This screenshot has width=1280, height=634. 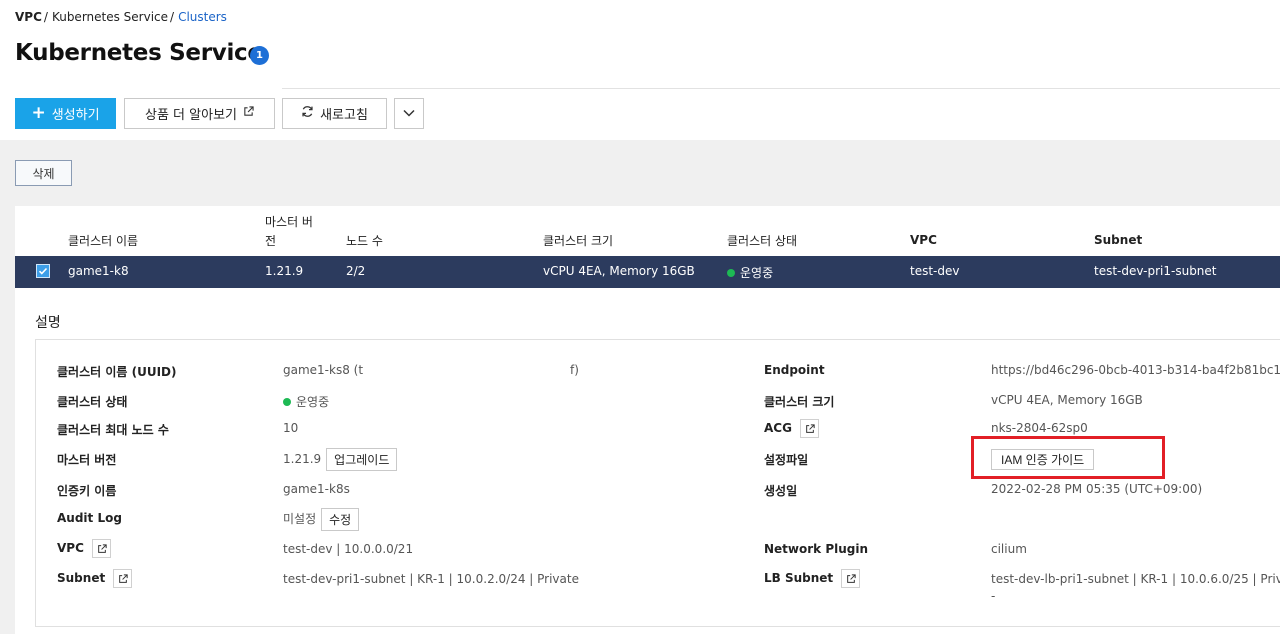 What do you see at coordinates (816, 549) in the screenshot?
I see `network-plugin-label: Network Plugin` at bounding box center [816, 549].